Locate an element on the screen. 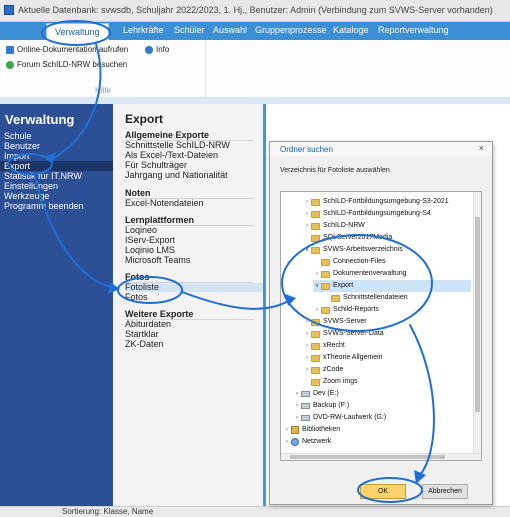 The width and height of the screenshot is (510, 517). nav-item-einstellungen: Einstellungen is located at coordinates (56, 186).